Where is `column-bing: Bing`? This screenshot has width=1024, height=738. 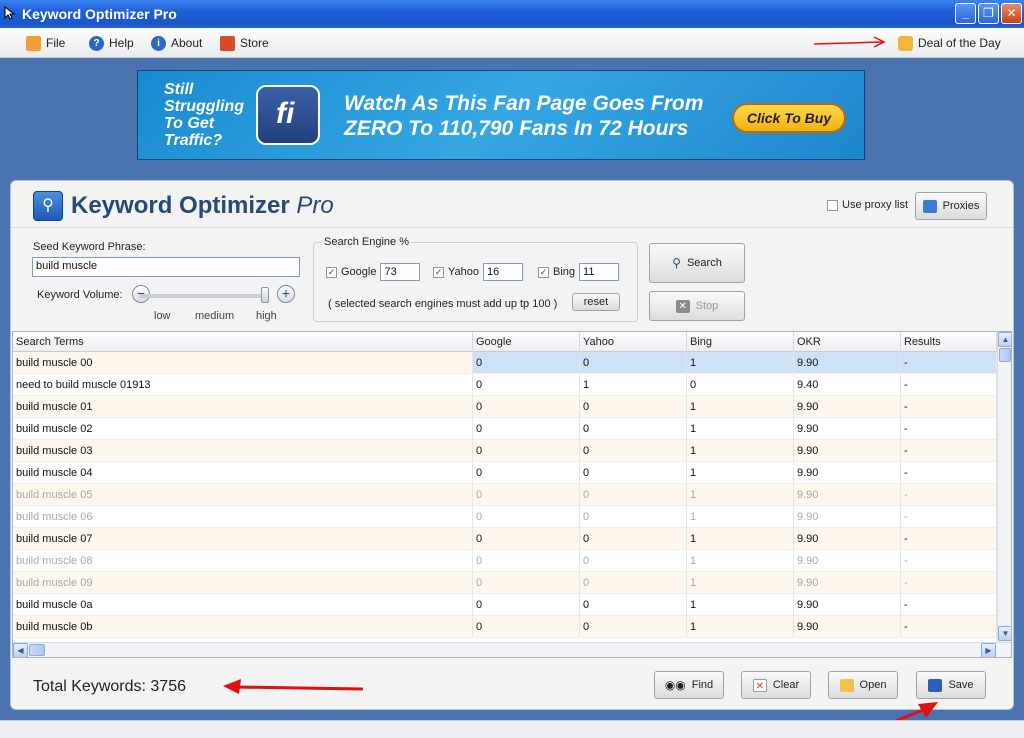 column-bing: Bing is located at coordinates (740, 342).